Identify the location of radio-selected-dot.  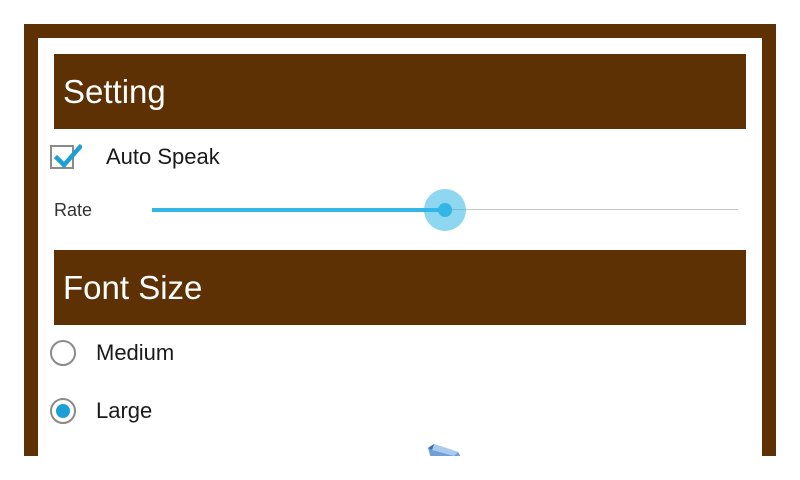
(63, 411).